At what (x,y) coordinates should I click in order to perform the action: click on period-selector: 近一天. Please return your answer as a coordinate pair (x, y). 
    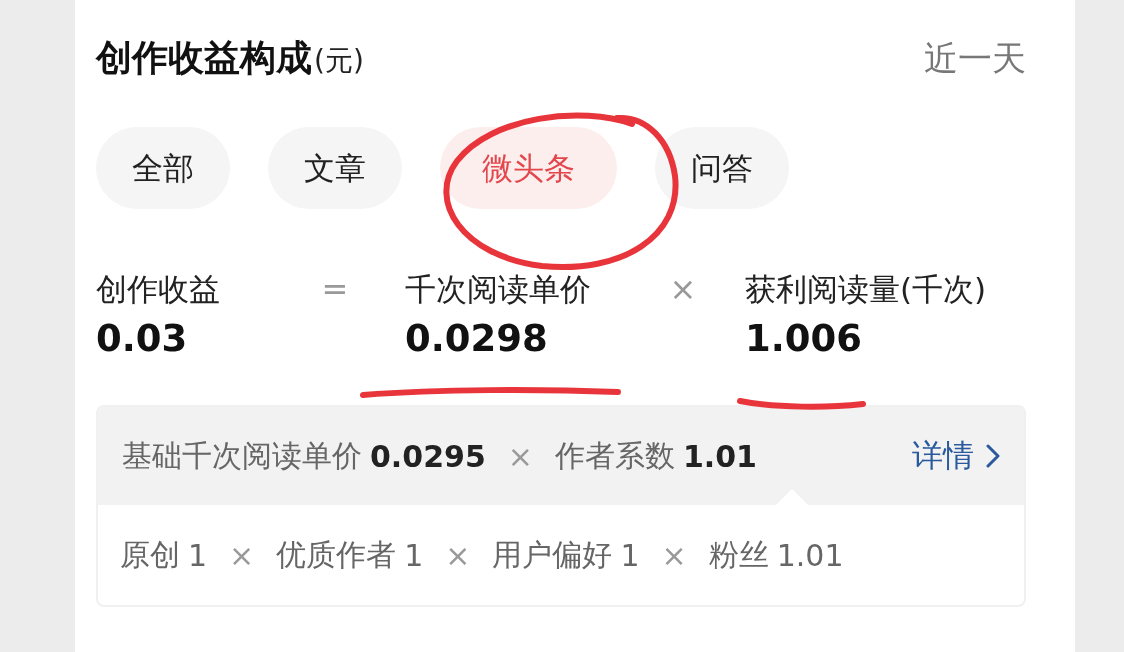
    Looking at the image, I should click on (975, 59).